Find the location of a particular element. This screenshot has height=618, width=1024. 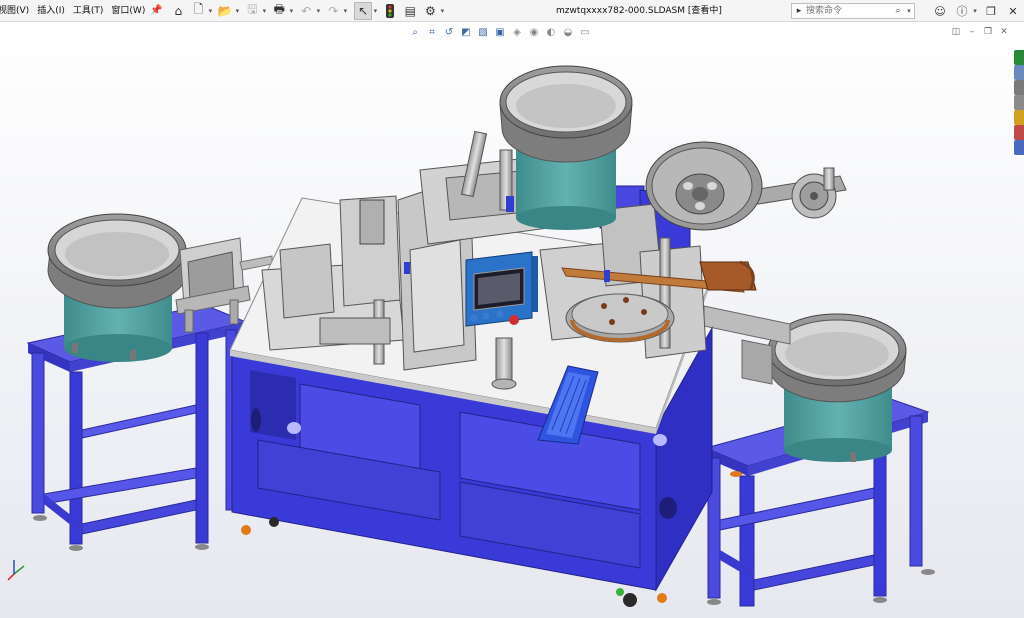

viewport-window-controls: ◫ – ❐ ✕ is located at coordinates (980, 32).